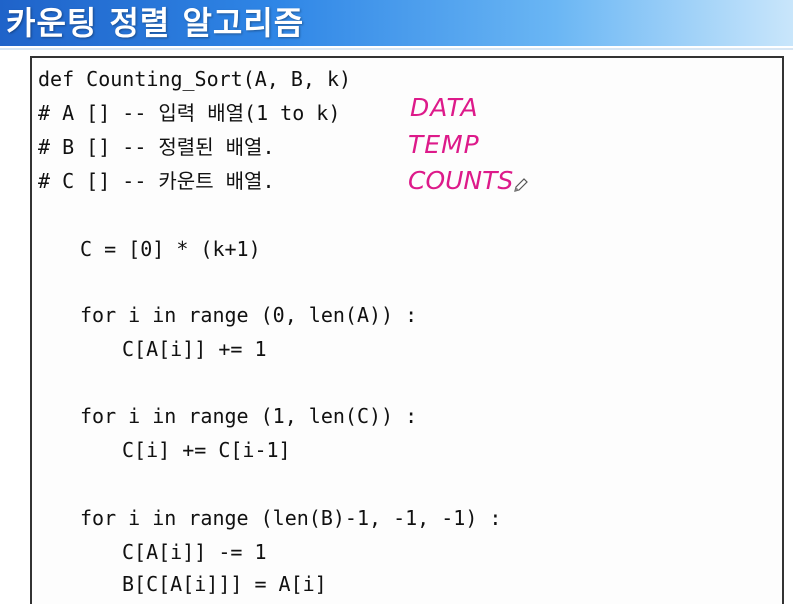 This screenshot has width=793, height=604. What do you see at coordinates (224, 584) in the screenshot?
I see `code-line-loop3-body2: B[C[A[i]]] = A[i]` at bounding box center [224, 584].